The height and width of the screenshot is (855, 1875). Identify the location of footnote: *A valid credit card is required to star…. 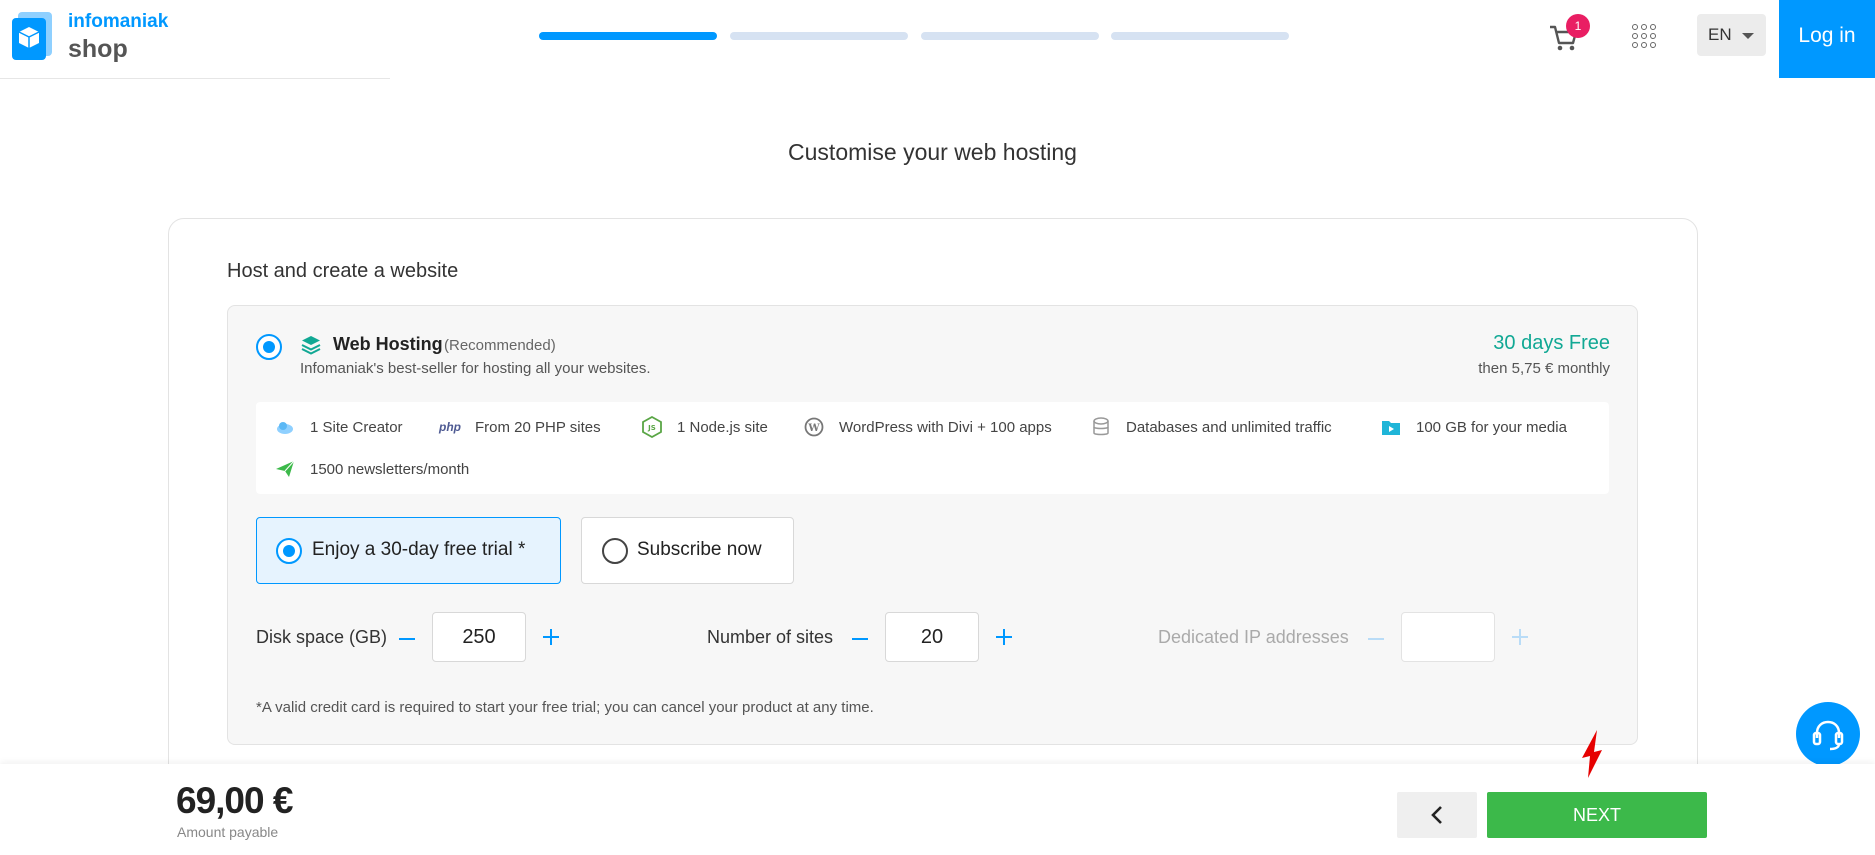
(565, 707).